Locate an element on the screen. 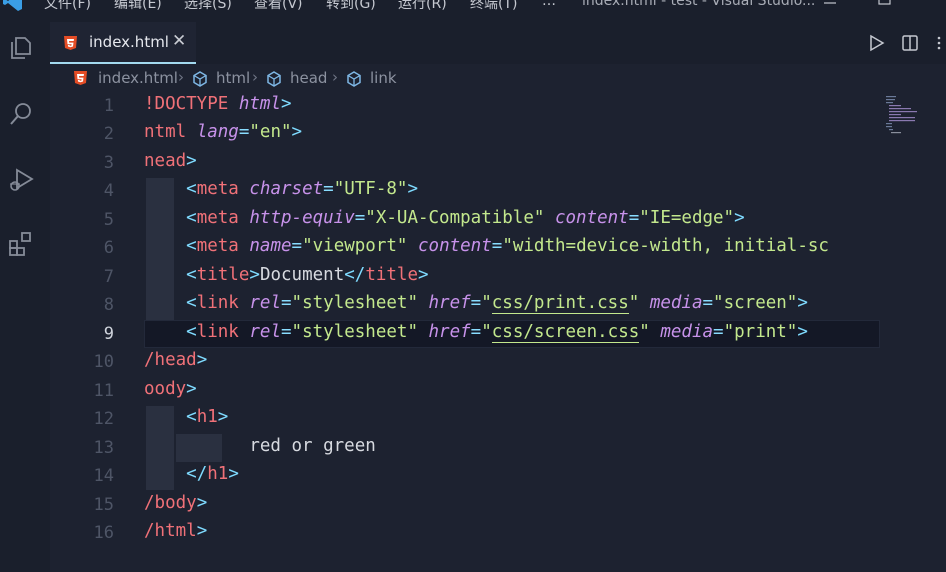 This screenshot has width=946, height=572. line-number: 13 is located at coordinates (103, 448).